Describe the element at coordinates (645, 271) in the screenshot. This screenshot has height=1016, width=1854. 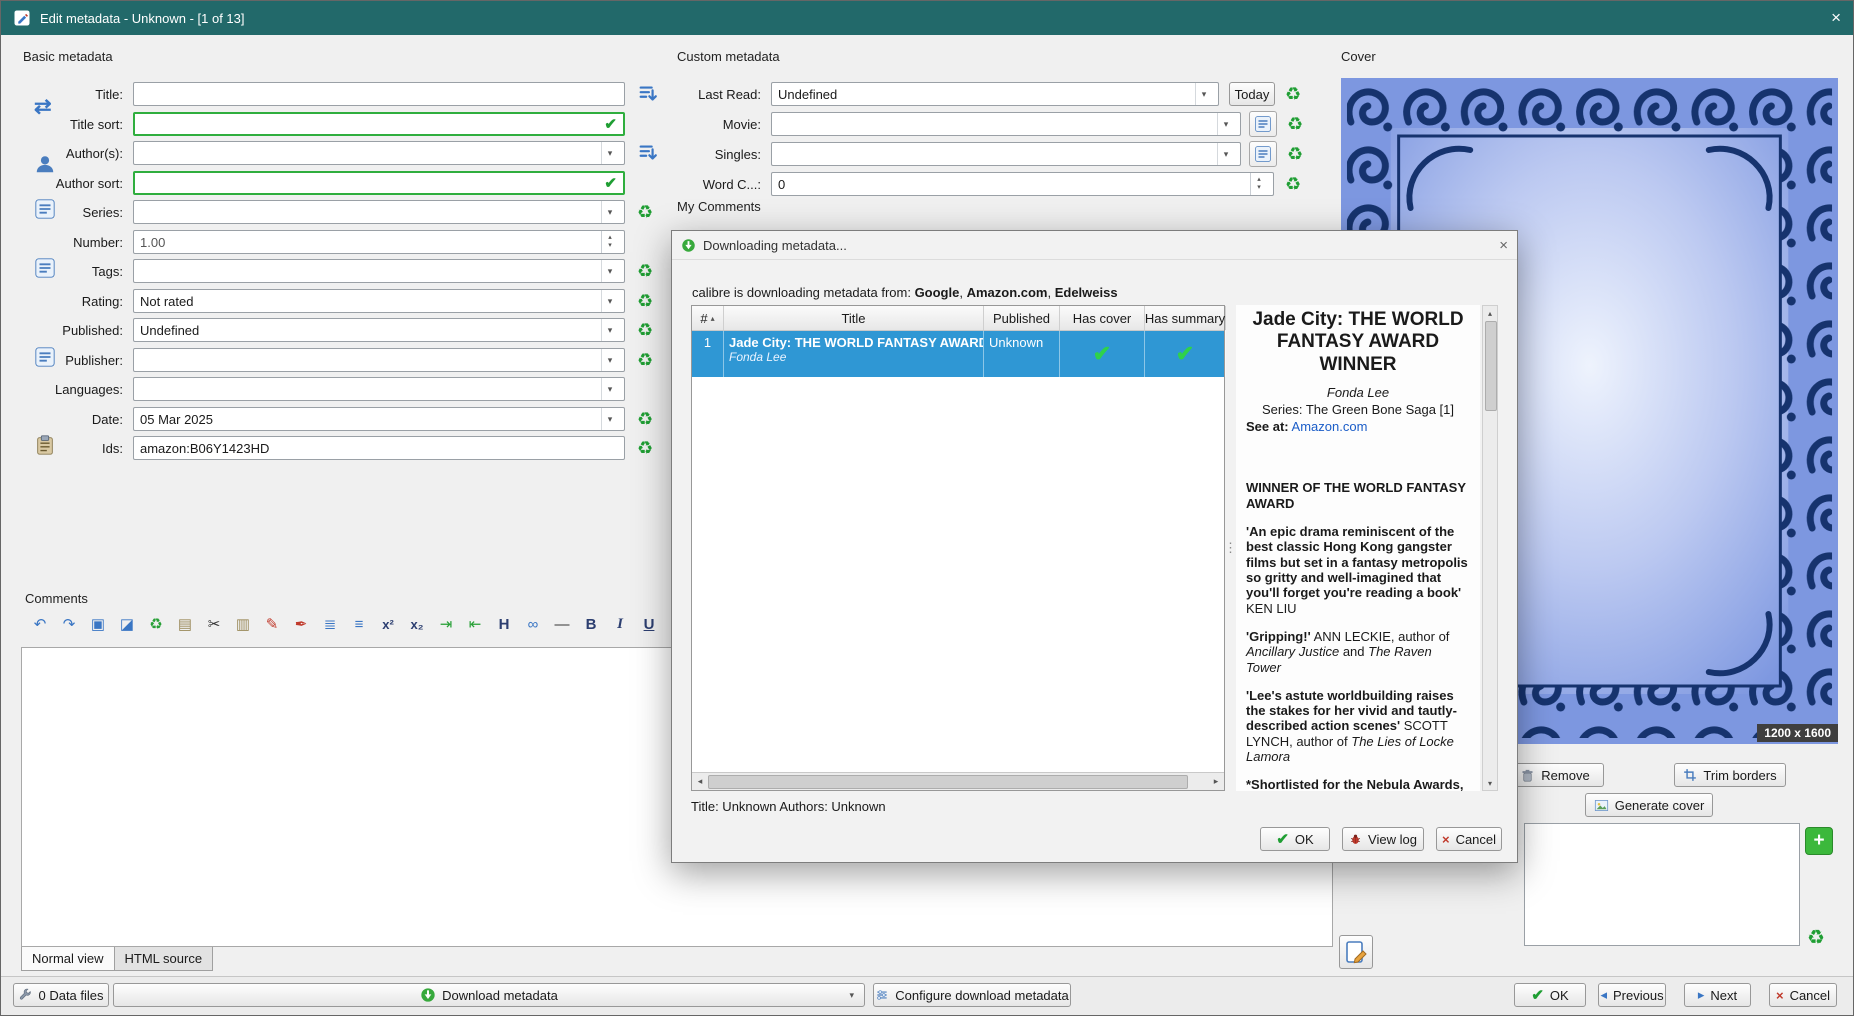
I see `tags-restore-icon: ♻` at that location.